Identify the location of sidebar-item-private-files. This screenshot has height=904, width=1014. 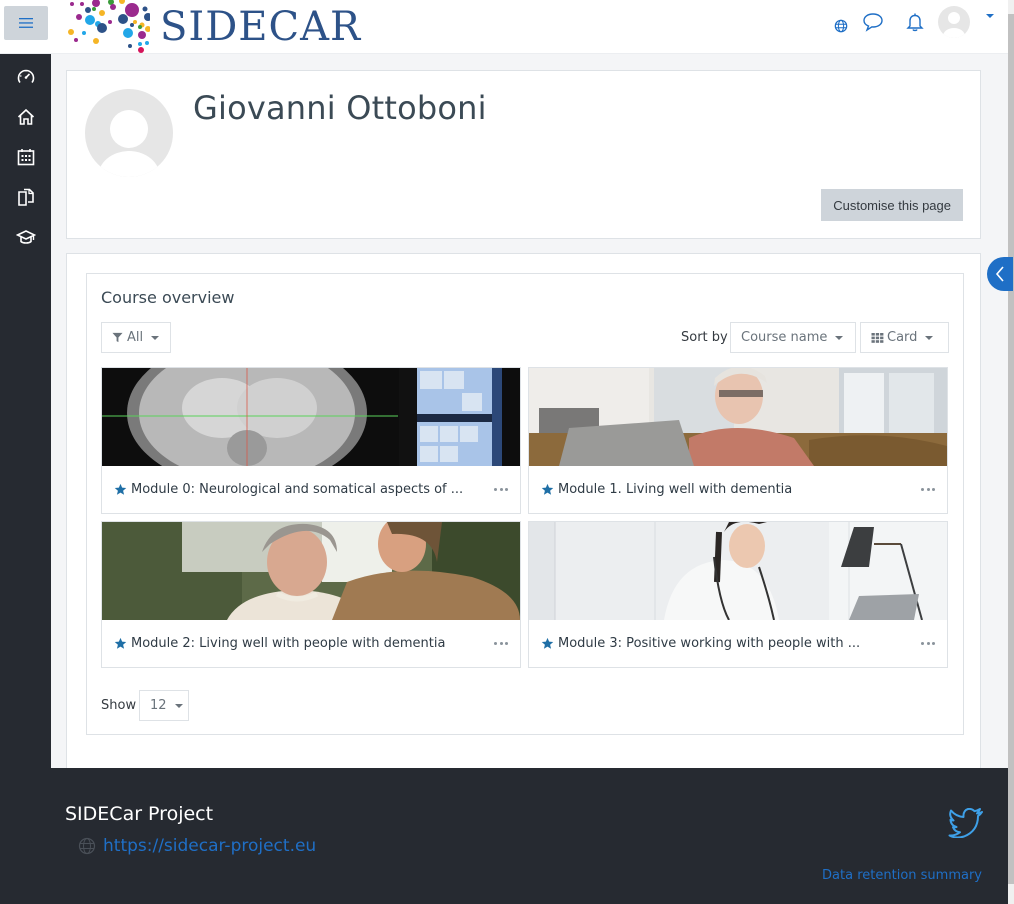
(25, 197).